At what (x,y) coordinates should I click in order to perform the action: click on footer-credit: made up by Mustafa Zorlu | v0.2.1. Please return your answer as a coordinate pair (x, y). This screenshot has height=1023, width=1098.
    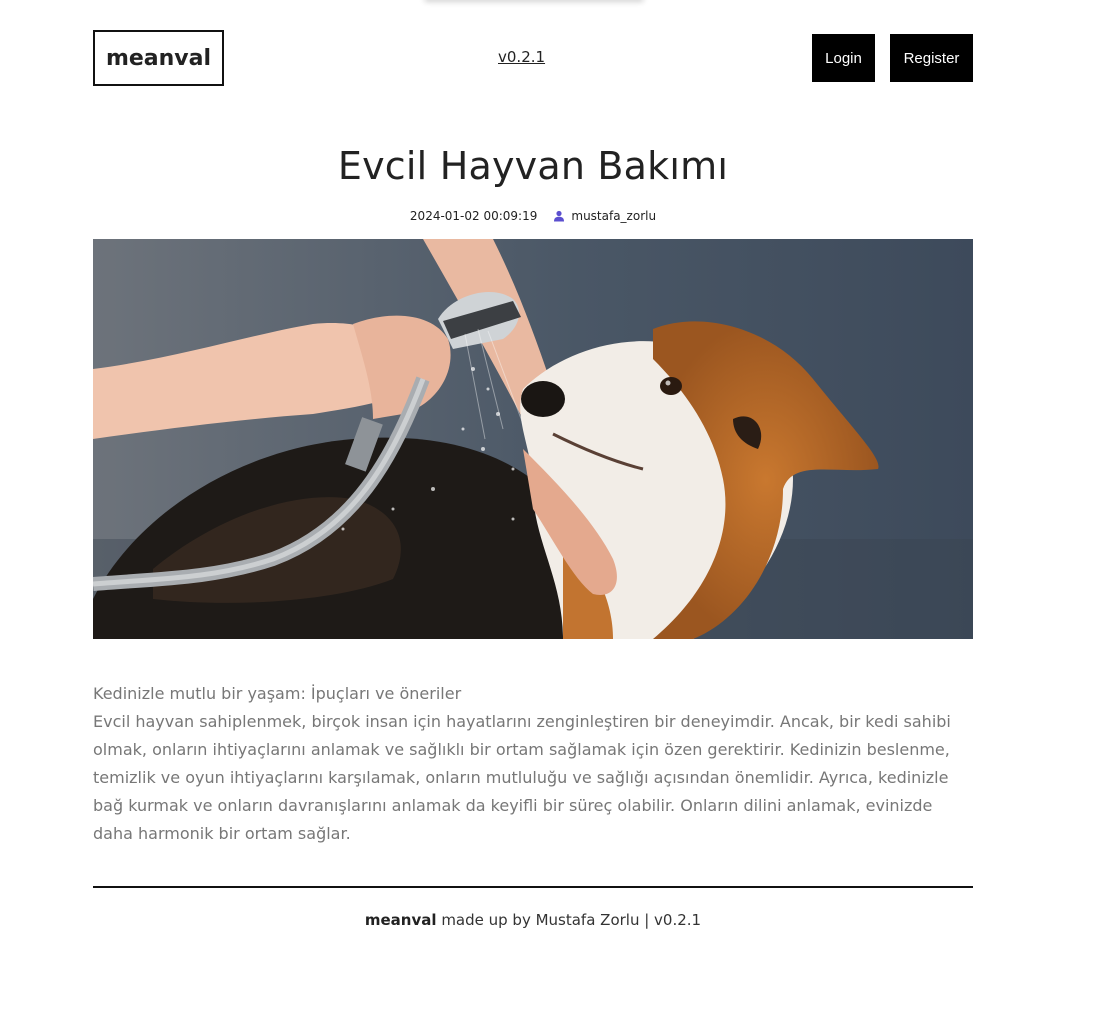
    Looking at the image, I should click on (571, 920).